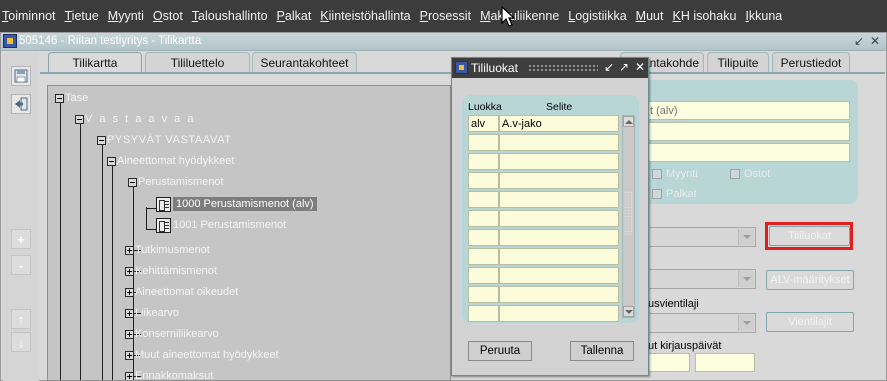  I want to click on tree-node-1001: 1001 Perustamismenot, so click(221, 225).